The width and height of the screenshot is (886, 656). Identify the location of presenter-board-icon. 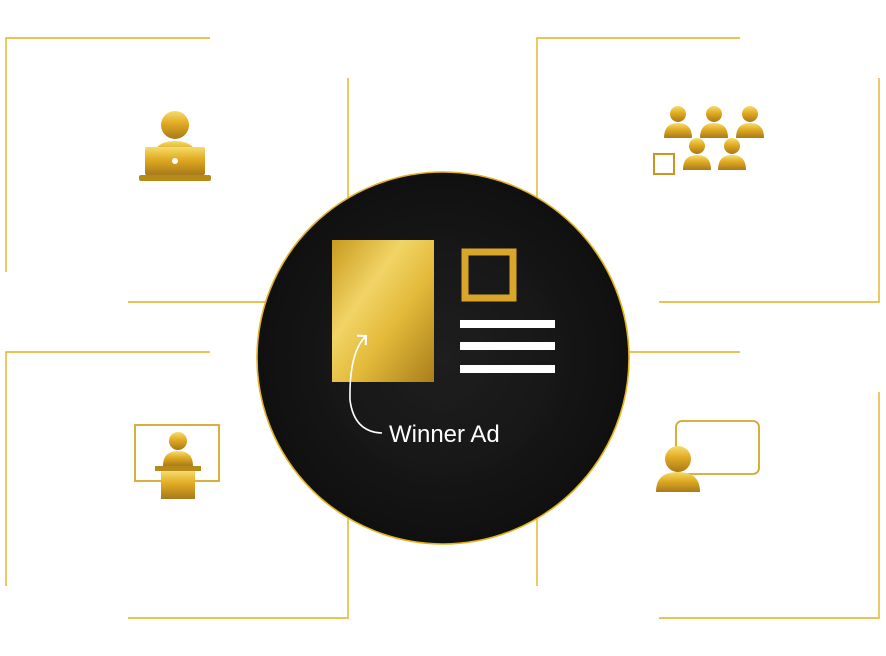
(708, 456).